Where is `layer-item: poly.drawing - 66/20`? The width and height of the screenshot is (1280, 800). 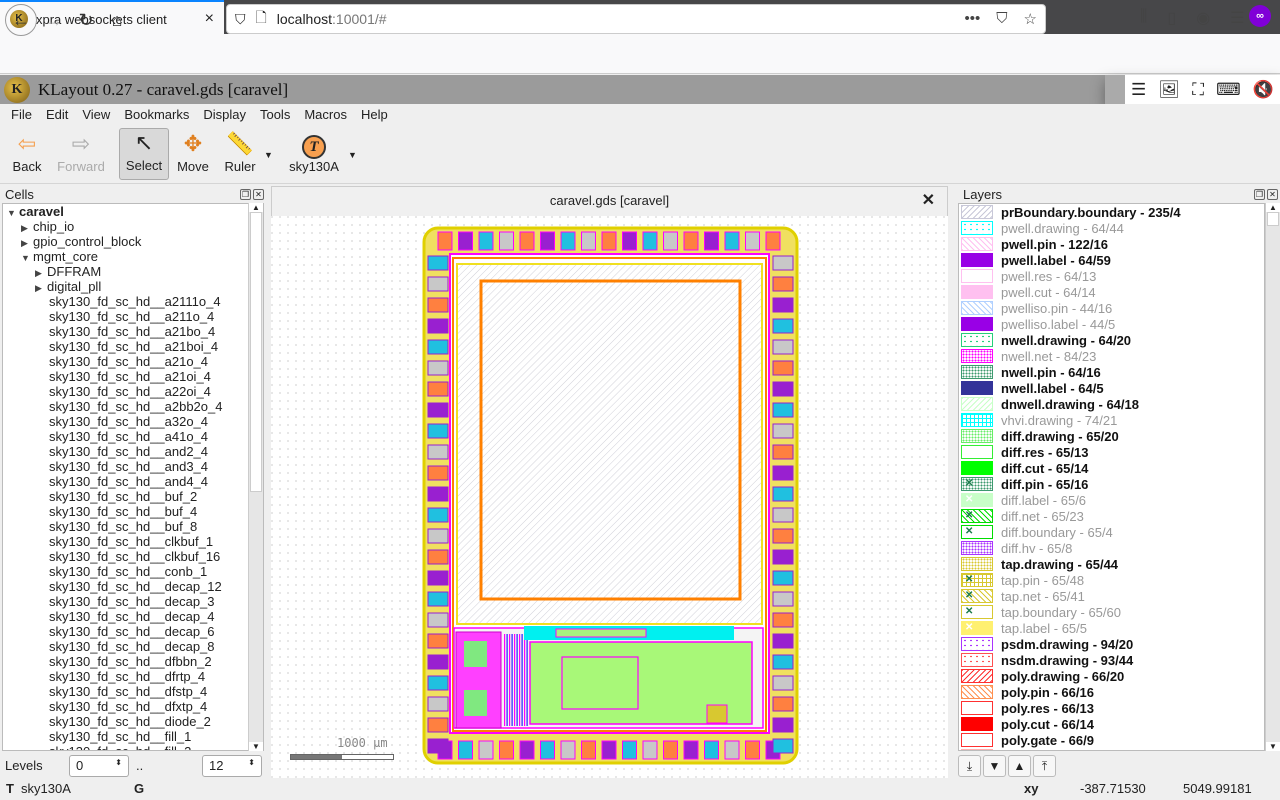 layer-item: poly.drawing - 66/20 is located at coordinates (1111, 676).